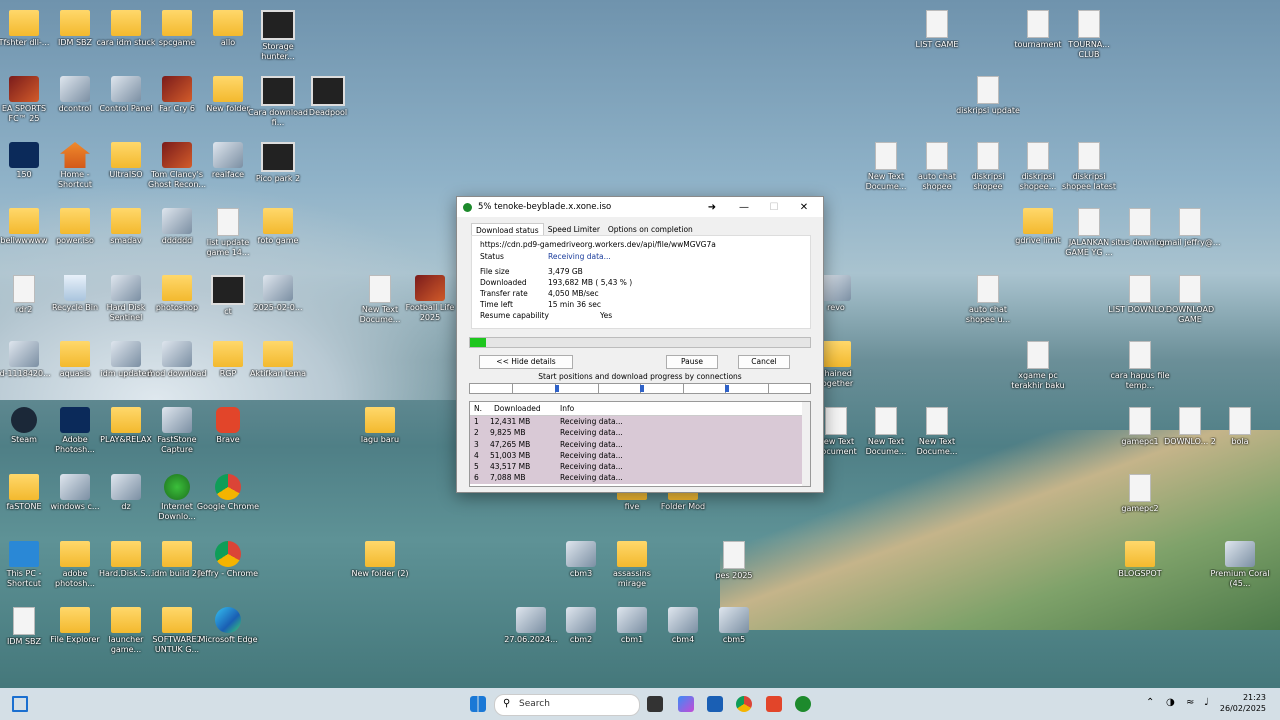  Describe the element at coordinates (764, 362) in the screenshot. I see `cancel-button: Cancel` at that location.